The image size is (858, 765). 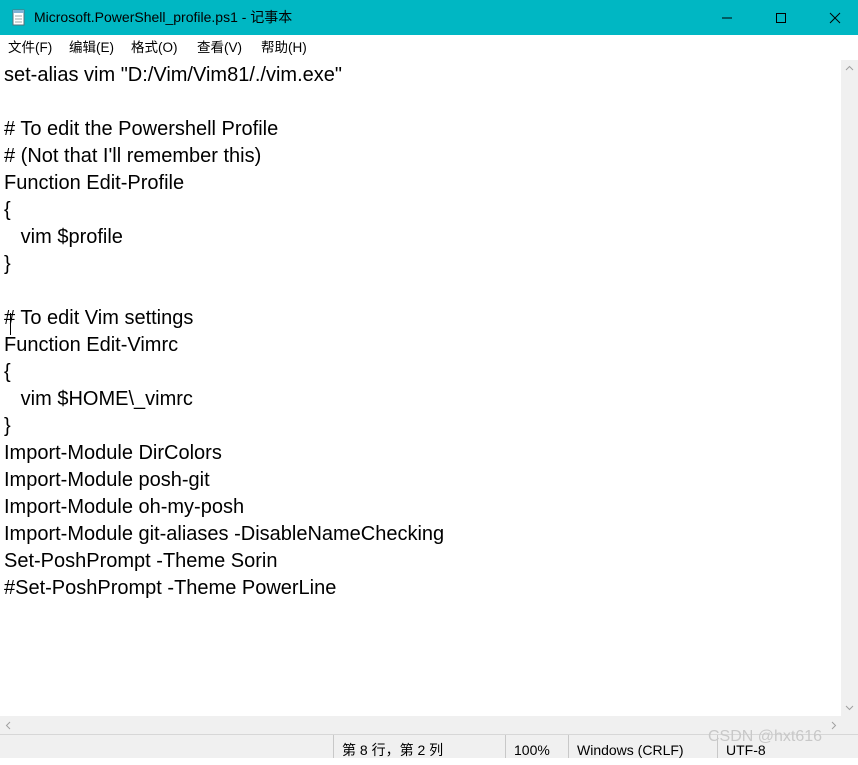 What do you see at coordinates (849, 388) in the screenshot?
I see `vertical-scrollbar` at bounding box center [849, 388].